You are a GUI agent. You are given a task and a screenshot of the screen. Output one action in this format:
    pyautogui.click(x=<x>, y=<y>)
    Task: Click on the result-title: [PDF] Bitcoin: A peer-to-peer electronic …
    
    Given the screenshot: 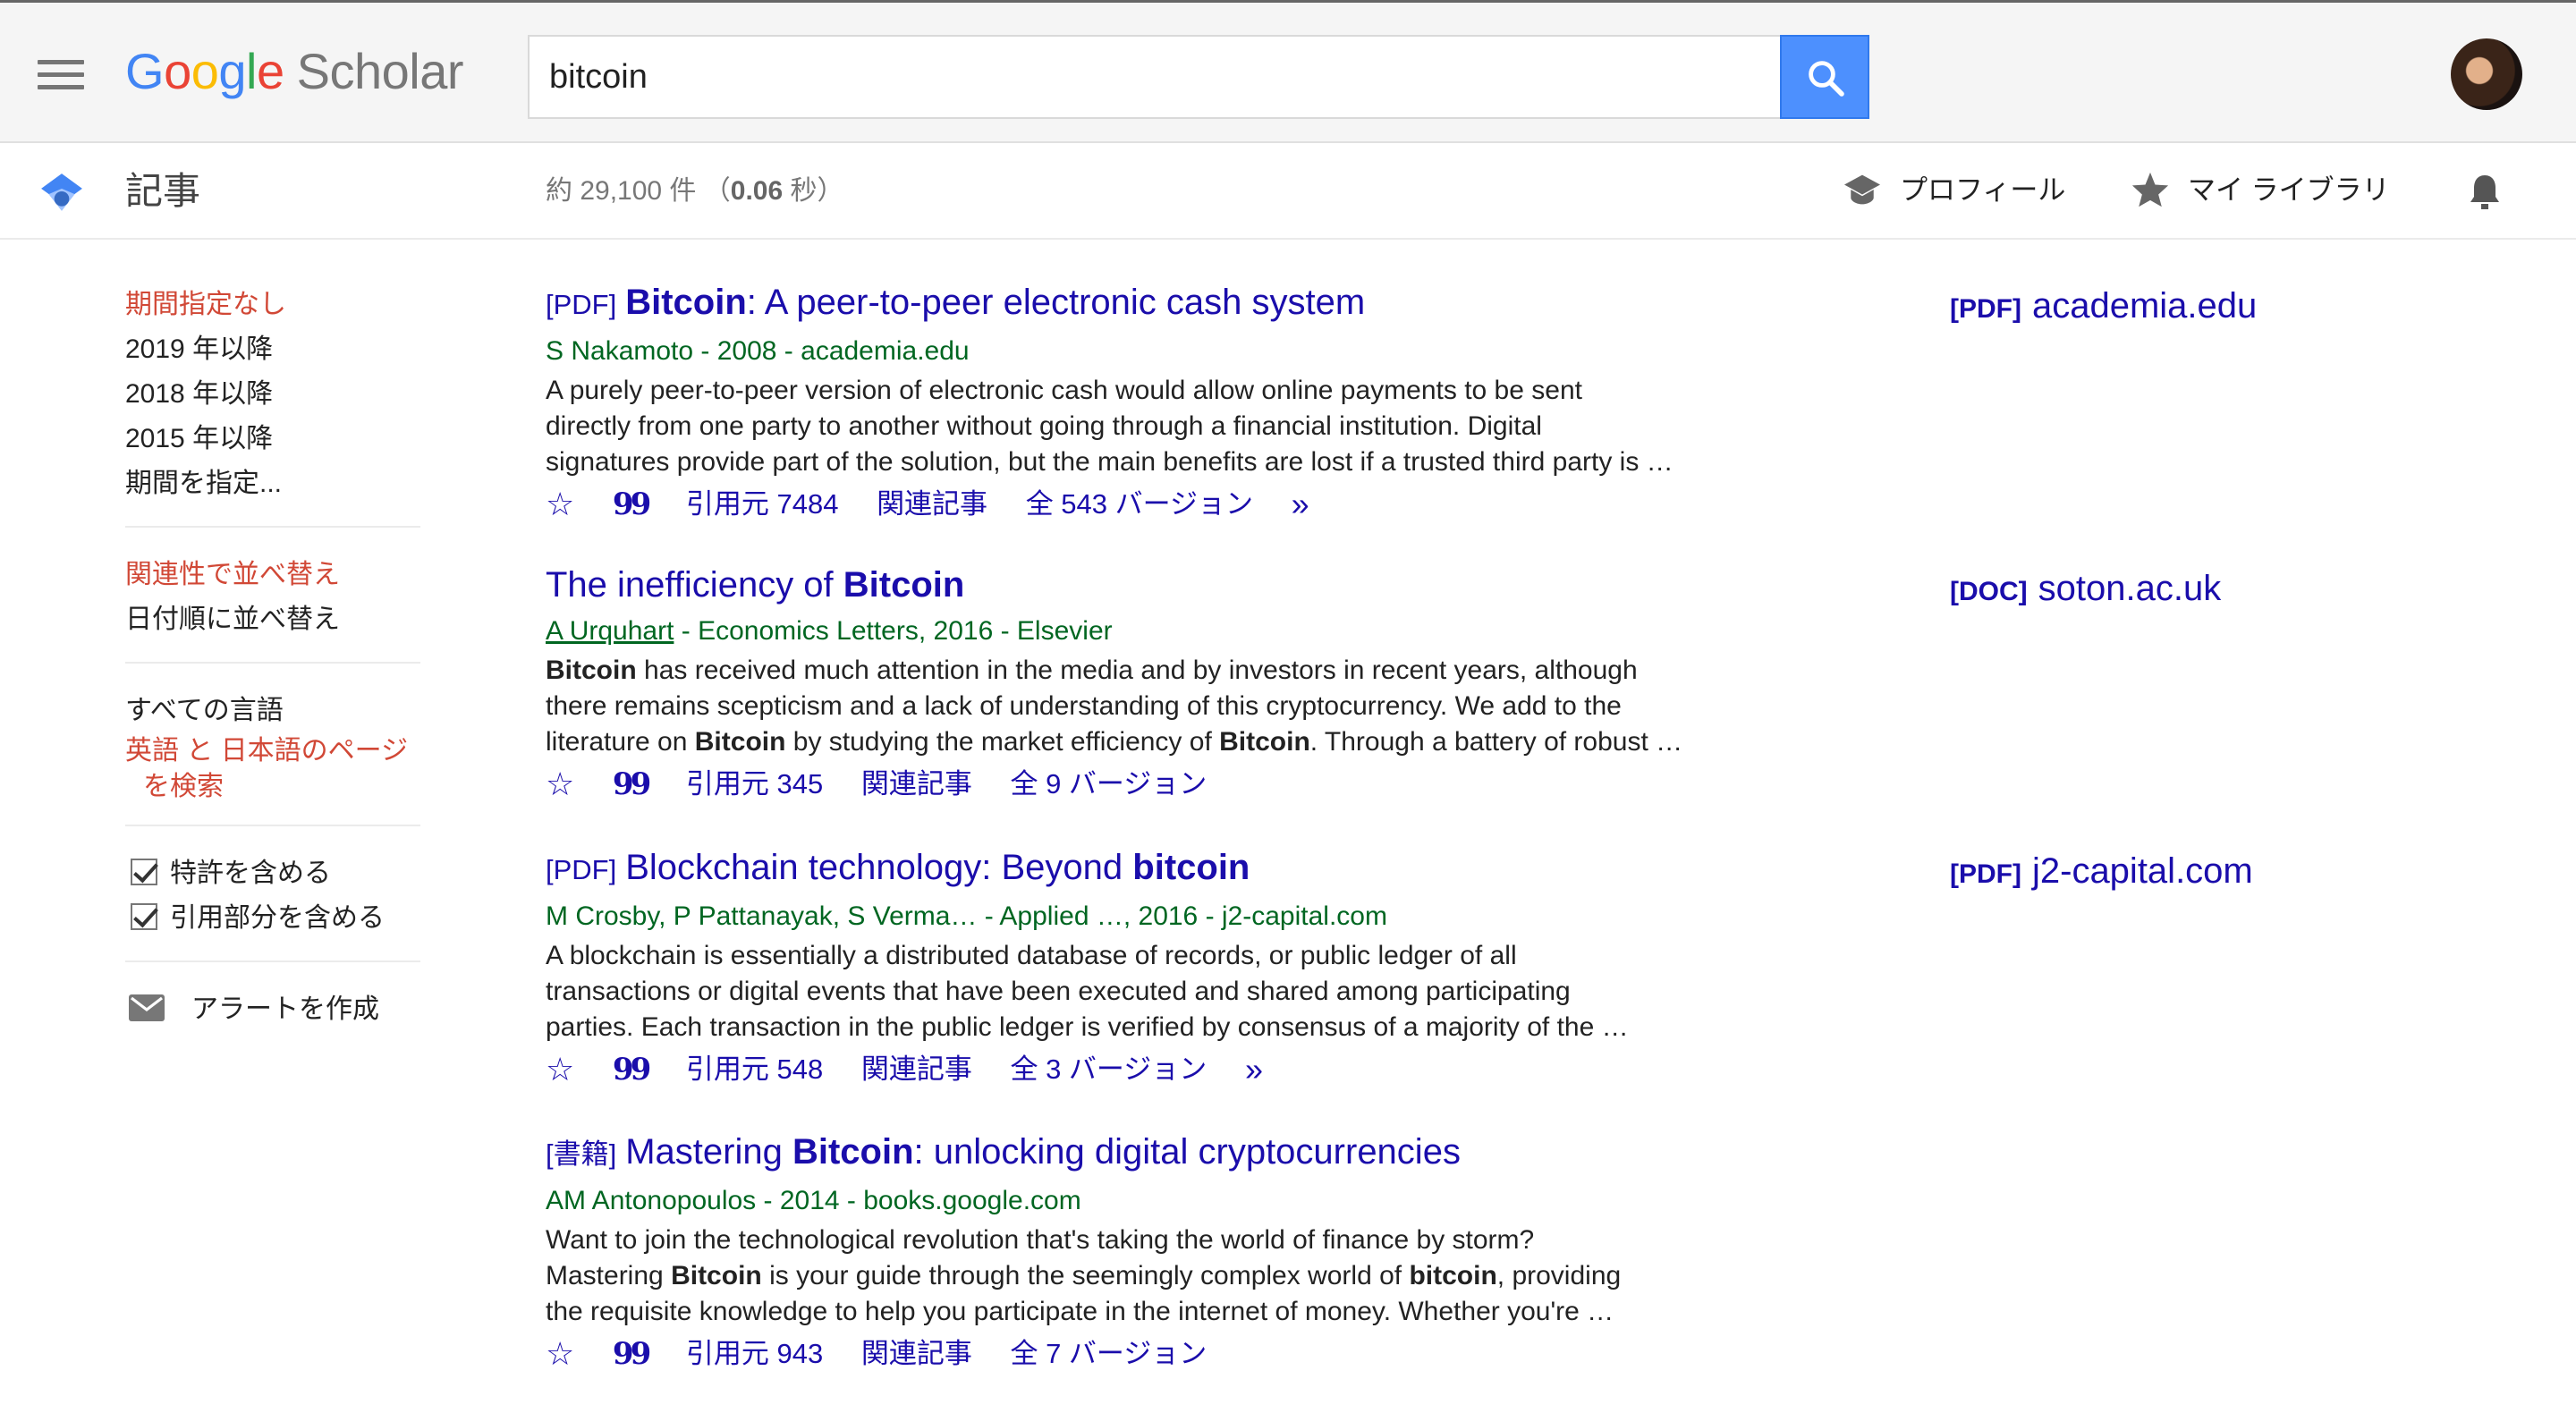 What is the action you would take?
    pyautogui.click(x=1172, y=303)
    